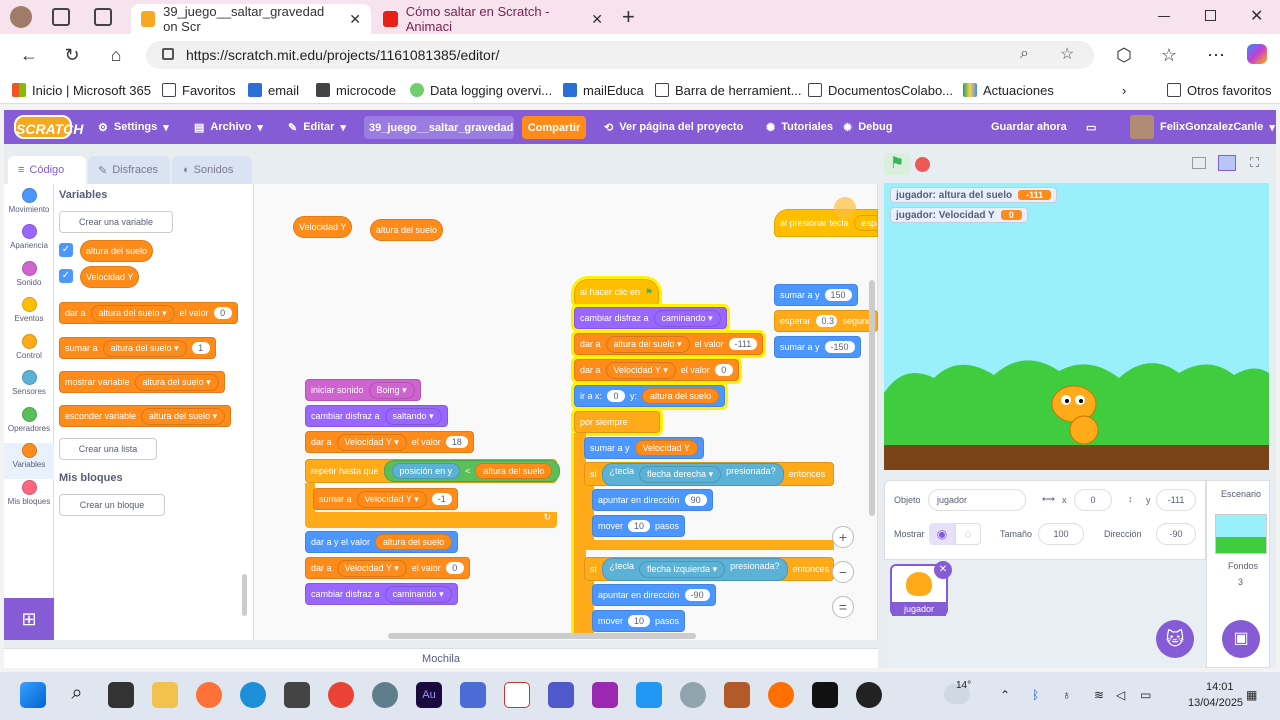 The height and width of the screenshot is (720, 1280). Describe the element at coordinates (1256, 16) in the screenshot. I see `close-window-icon: ✕` at that location.